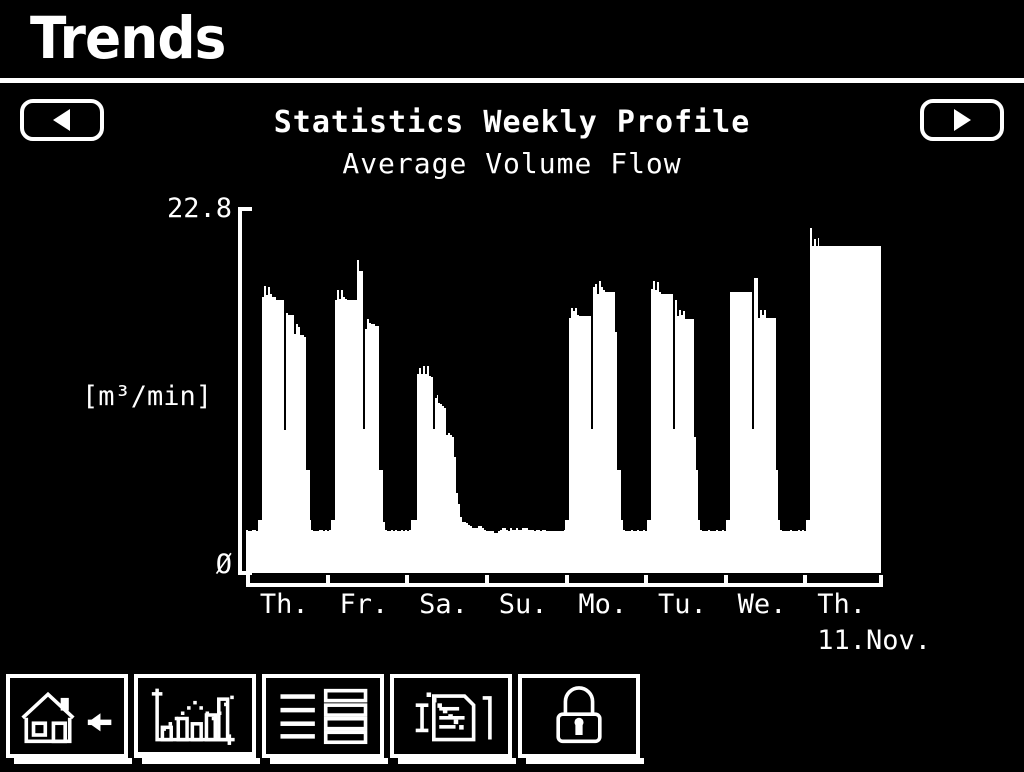  What do you see at coordinates (682, 604) in the screenshot?
I see `x-axis-label: Tu.` at bounding box center [682, 604].